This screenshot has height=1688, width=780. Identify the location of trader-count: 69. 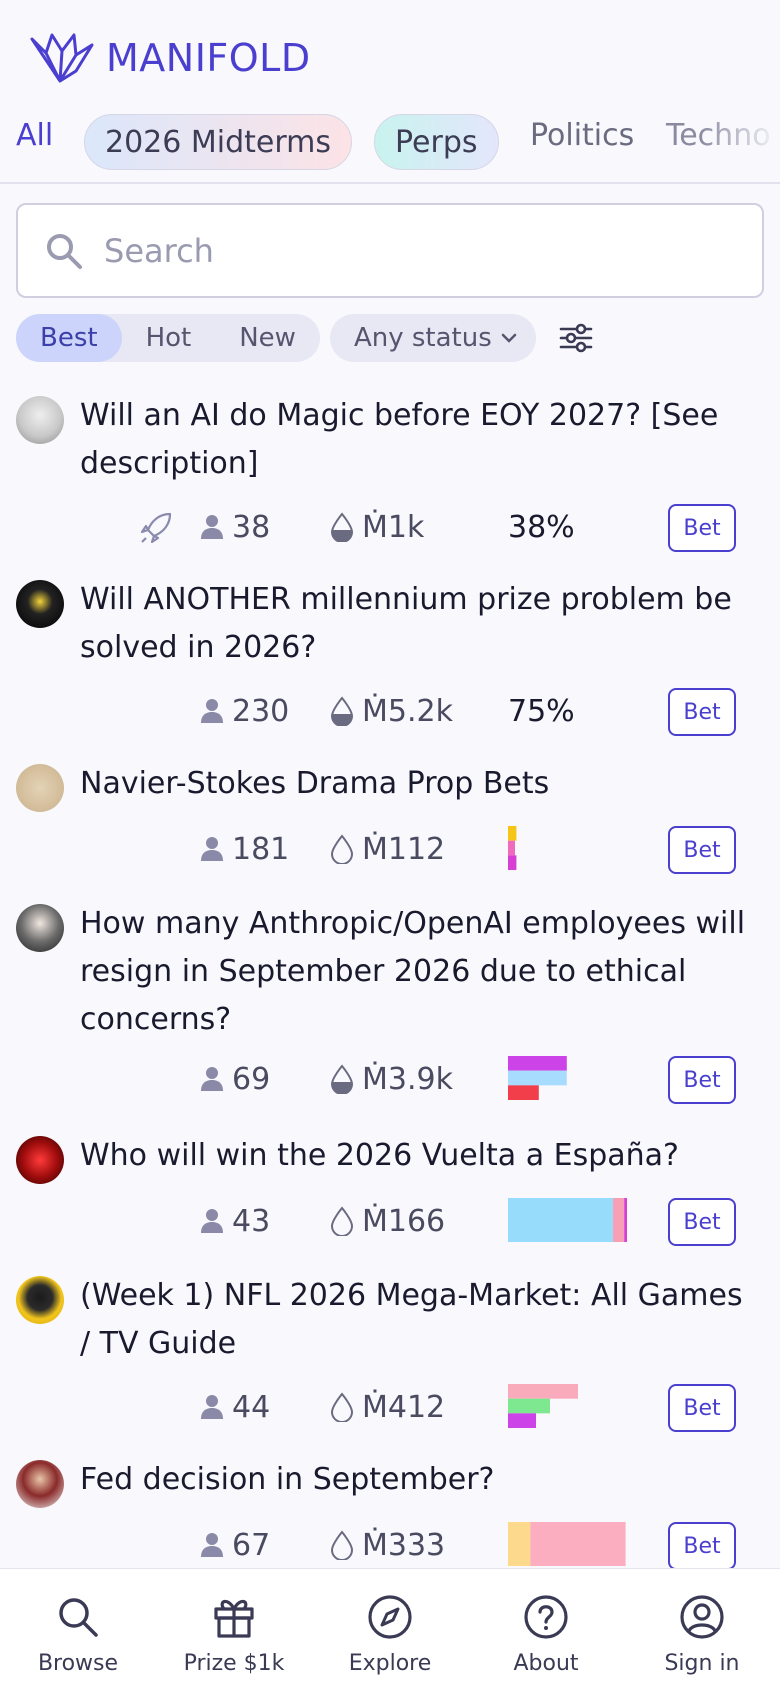
(251, 1079).